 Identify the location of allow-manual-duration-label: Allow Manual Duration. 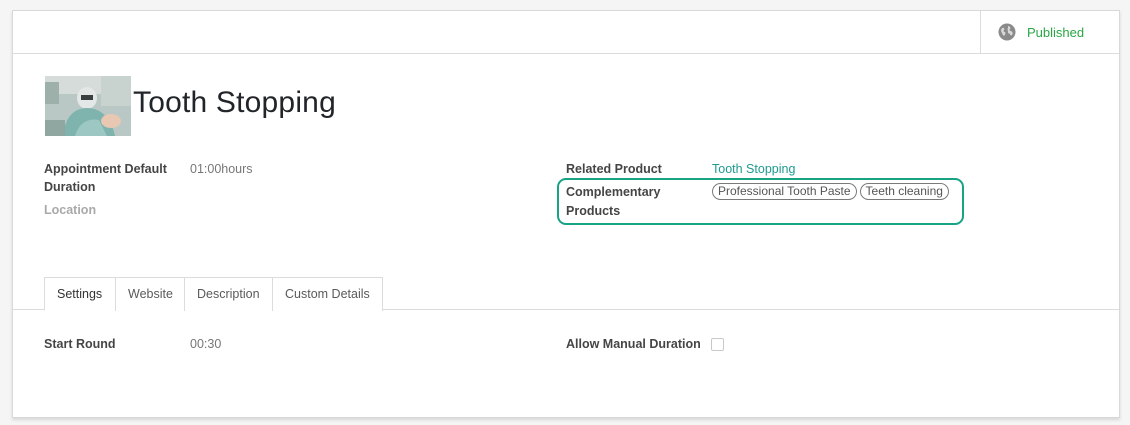
(633, 344).